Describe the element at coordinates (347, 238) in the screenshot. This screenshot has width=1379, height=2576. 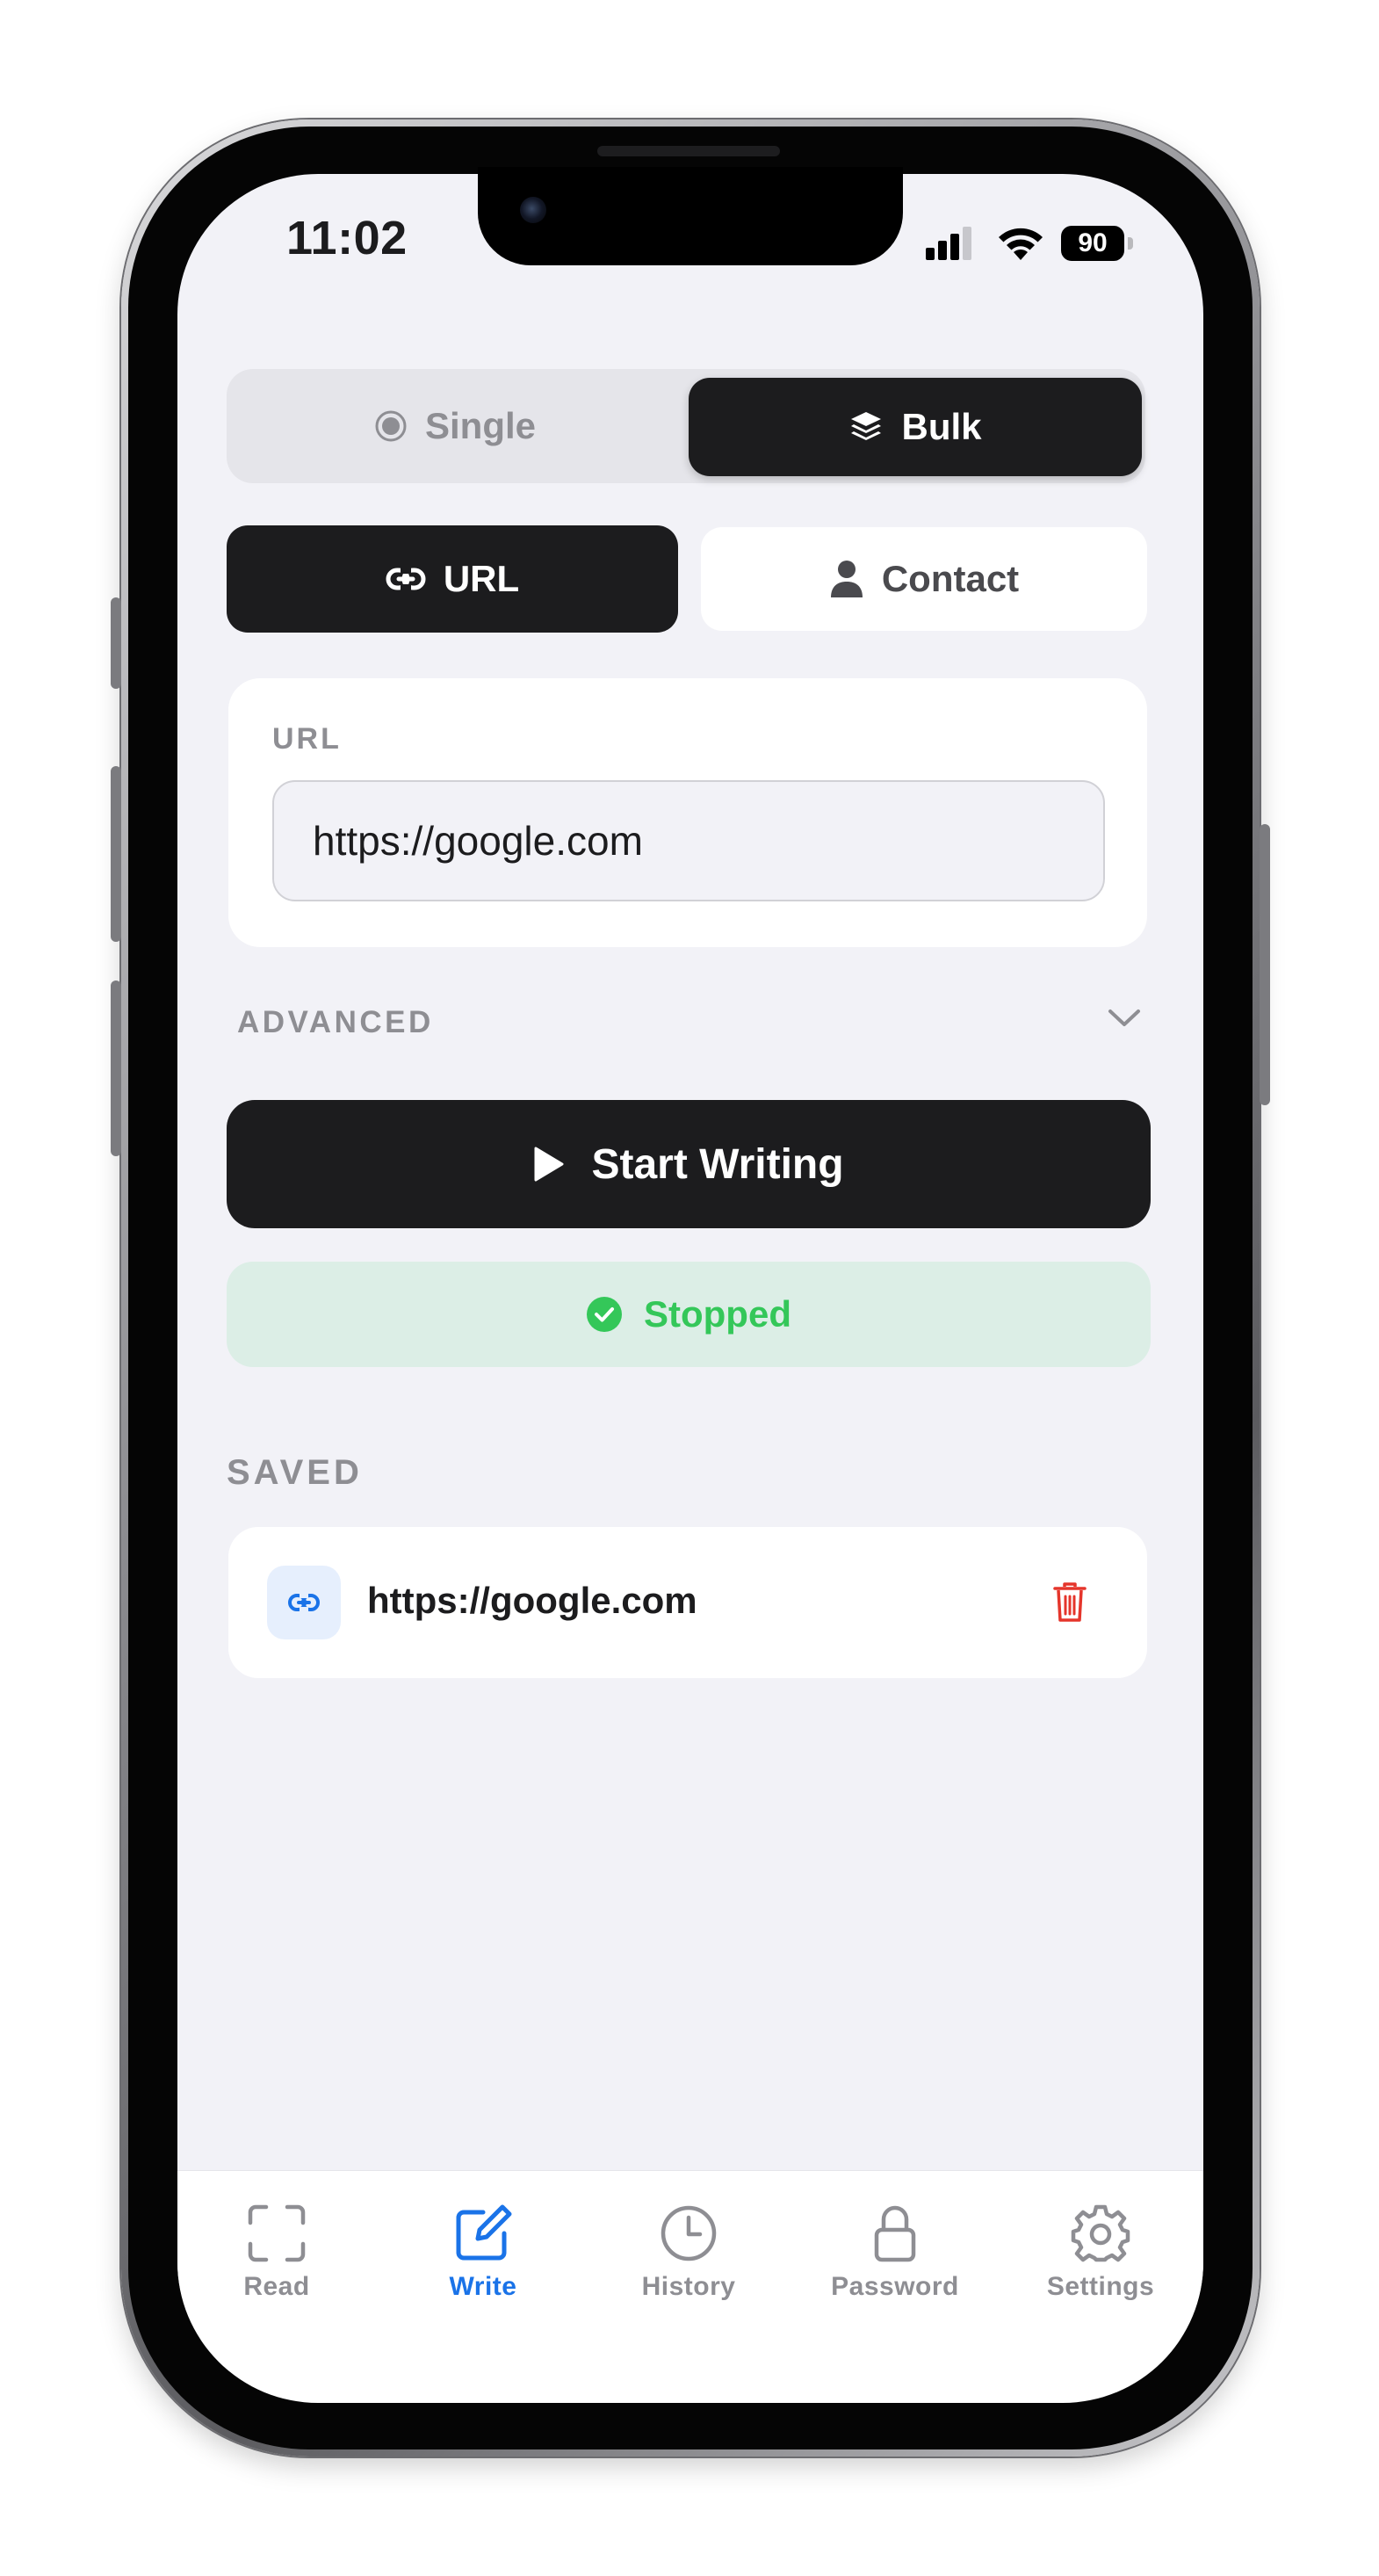
I see `status-time: 11:02` at that location.